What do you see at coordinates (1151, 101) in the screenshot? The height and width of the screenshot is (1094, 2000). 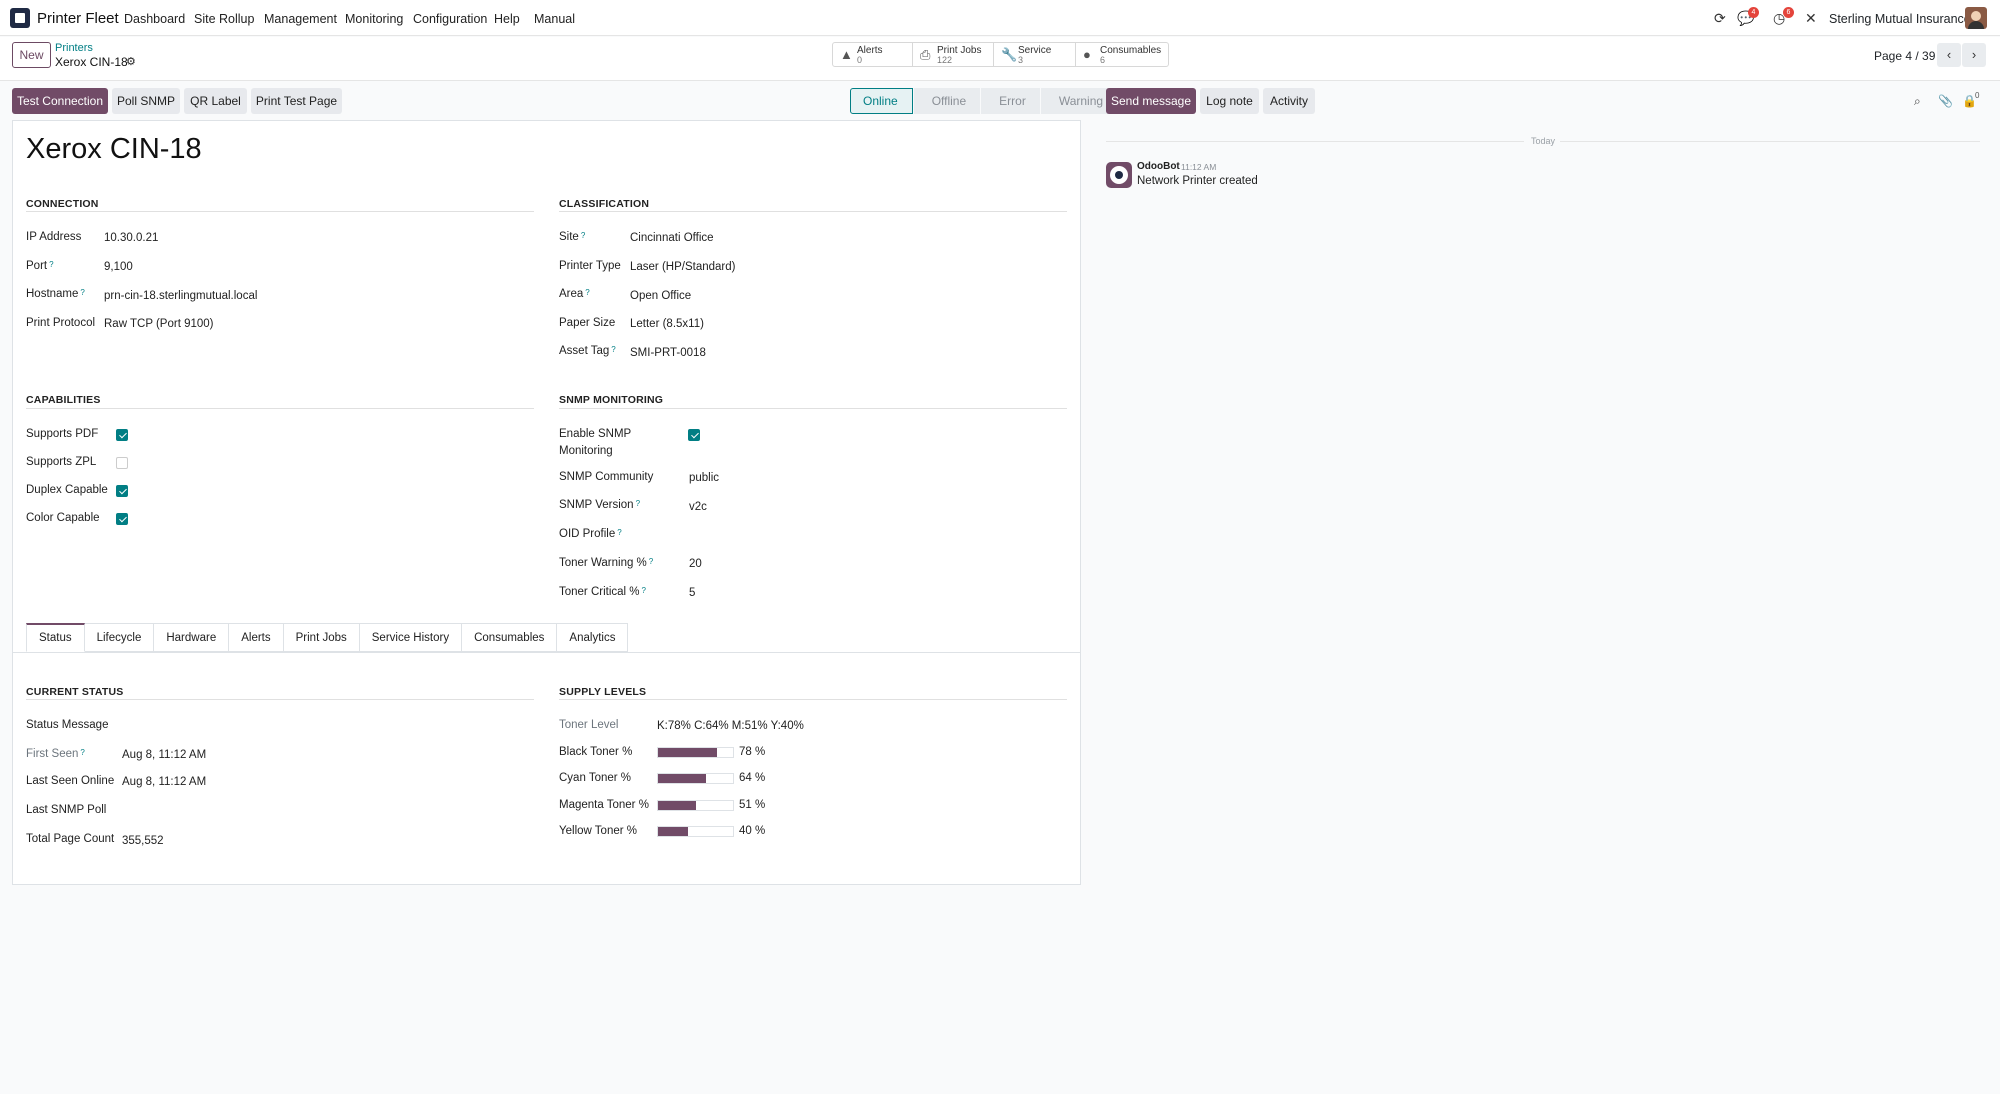 I see `send-message-button: Send message` at bounding box center [1151, 101].